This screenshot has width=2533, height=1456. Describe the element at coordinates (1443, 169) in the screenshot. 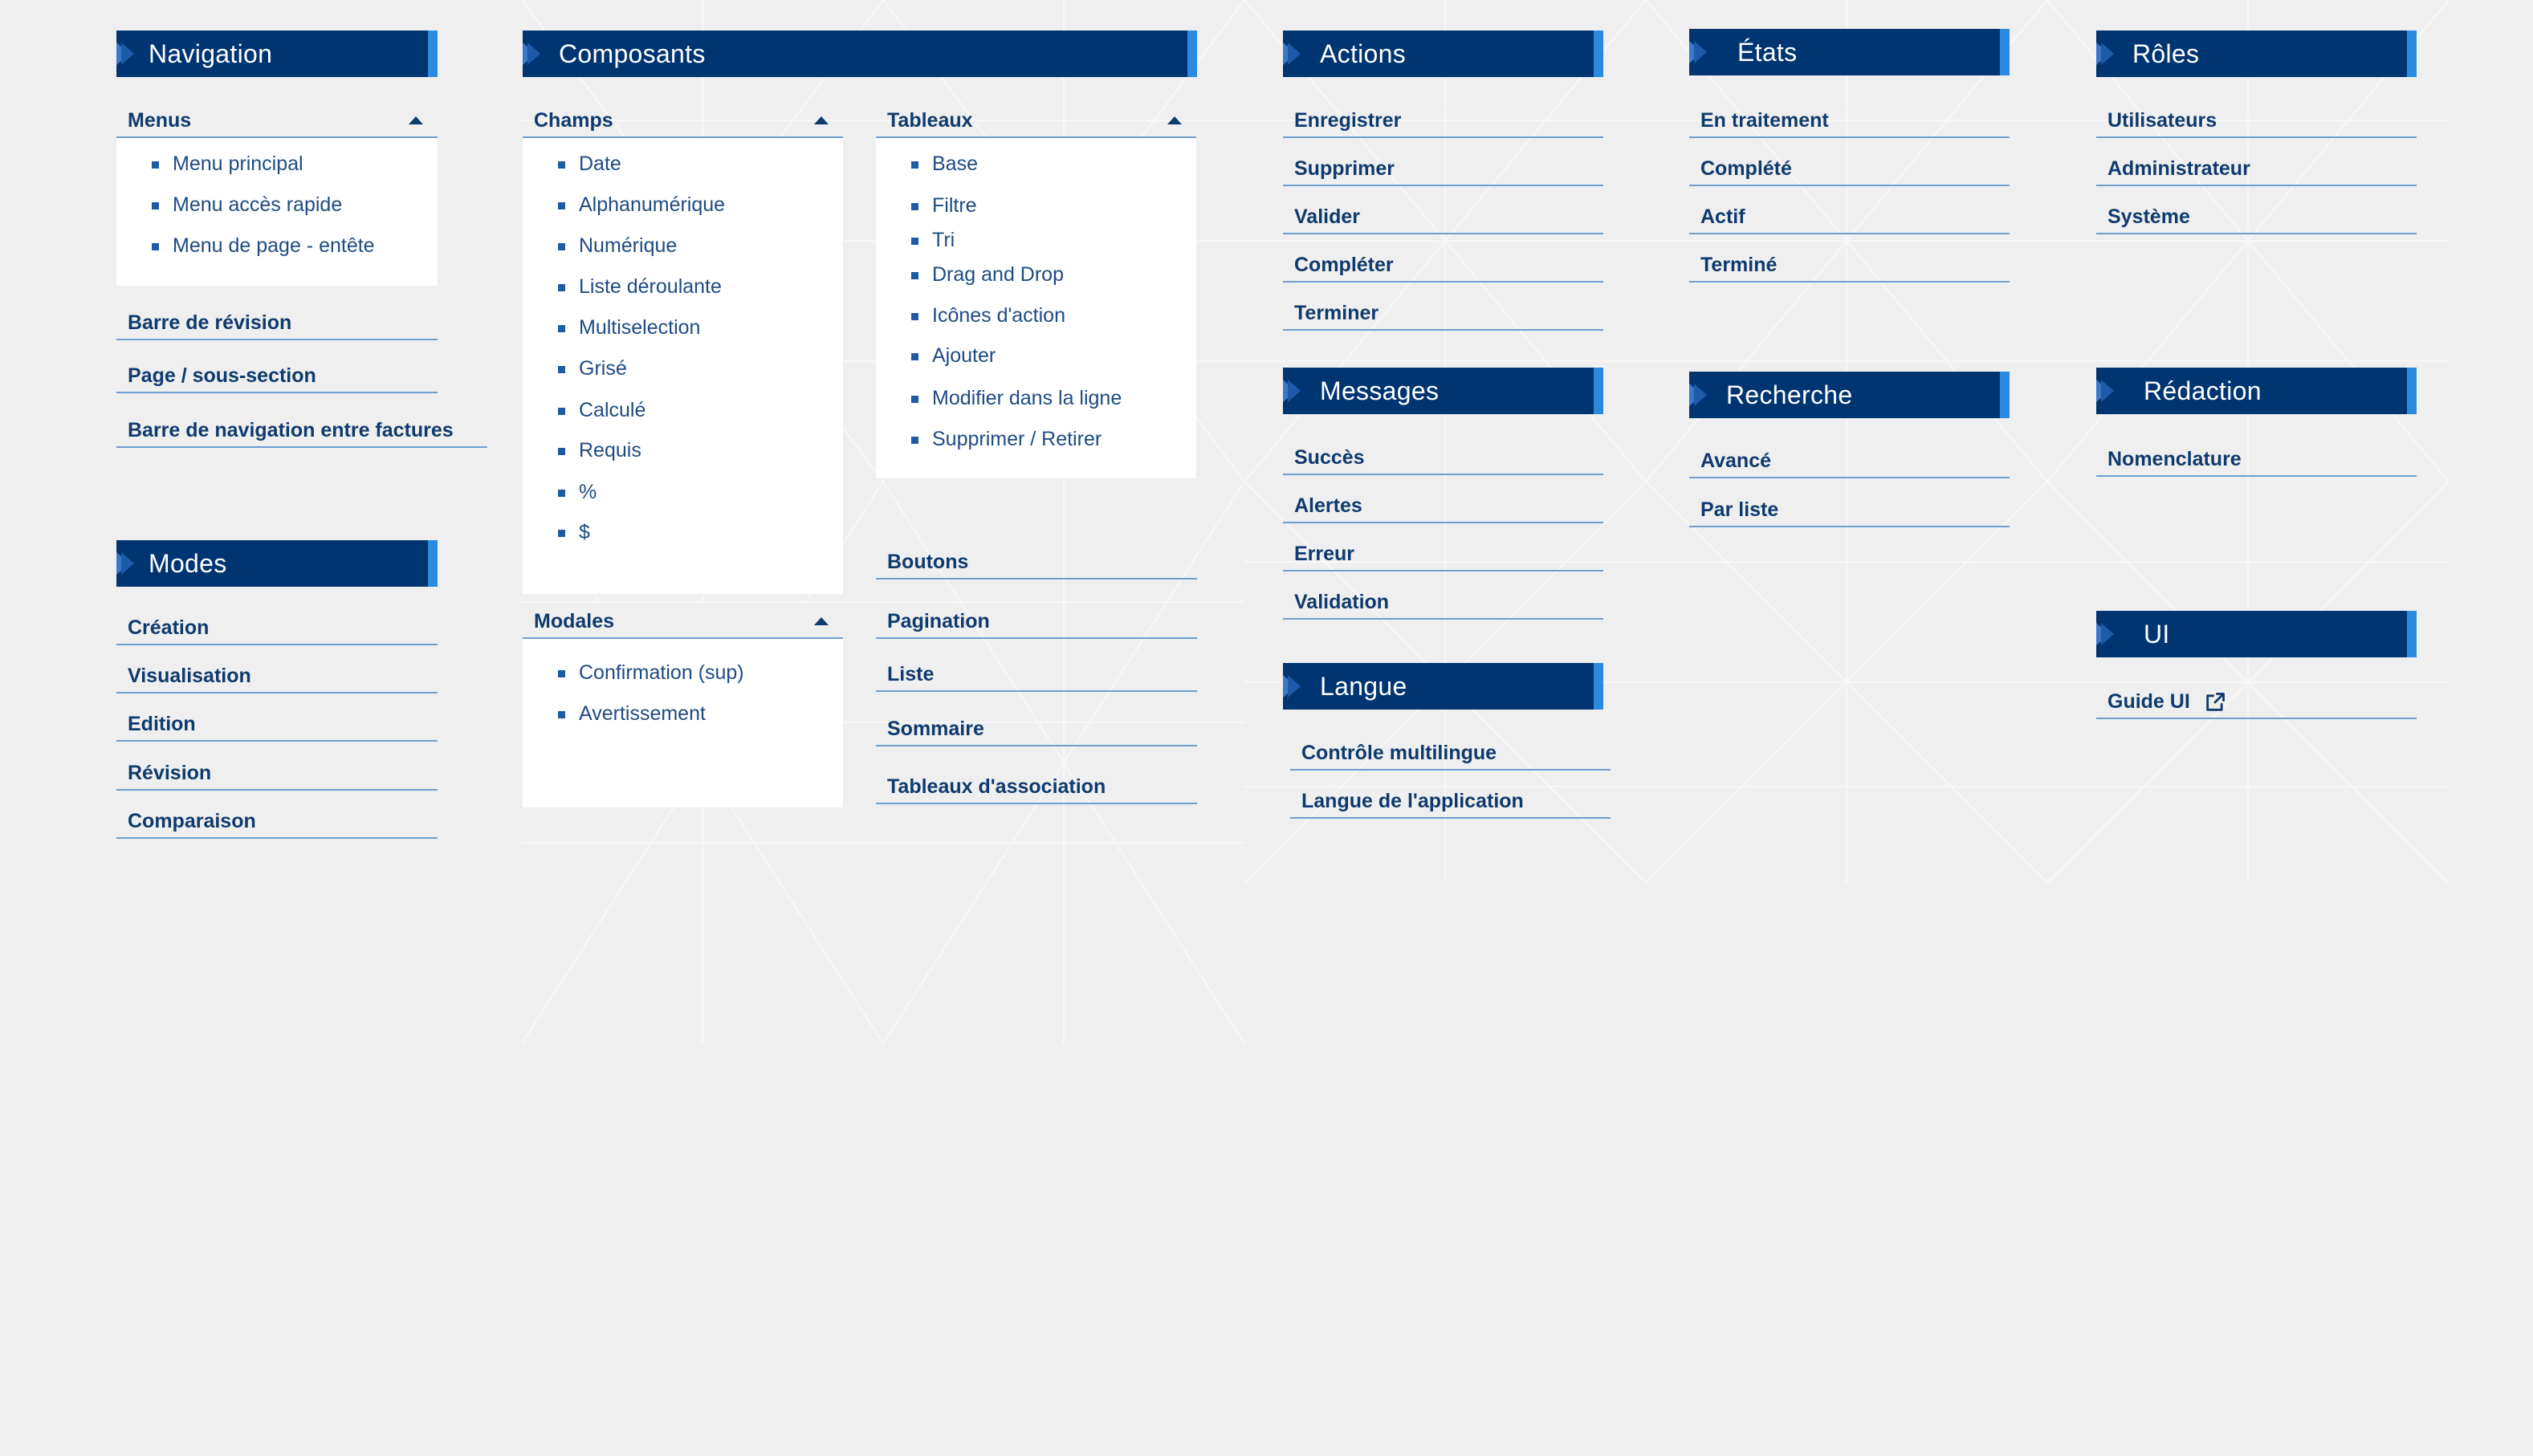

I see `link-supprimer: Supprimer` at that location.